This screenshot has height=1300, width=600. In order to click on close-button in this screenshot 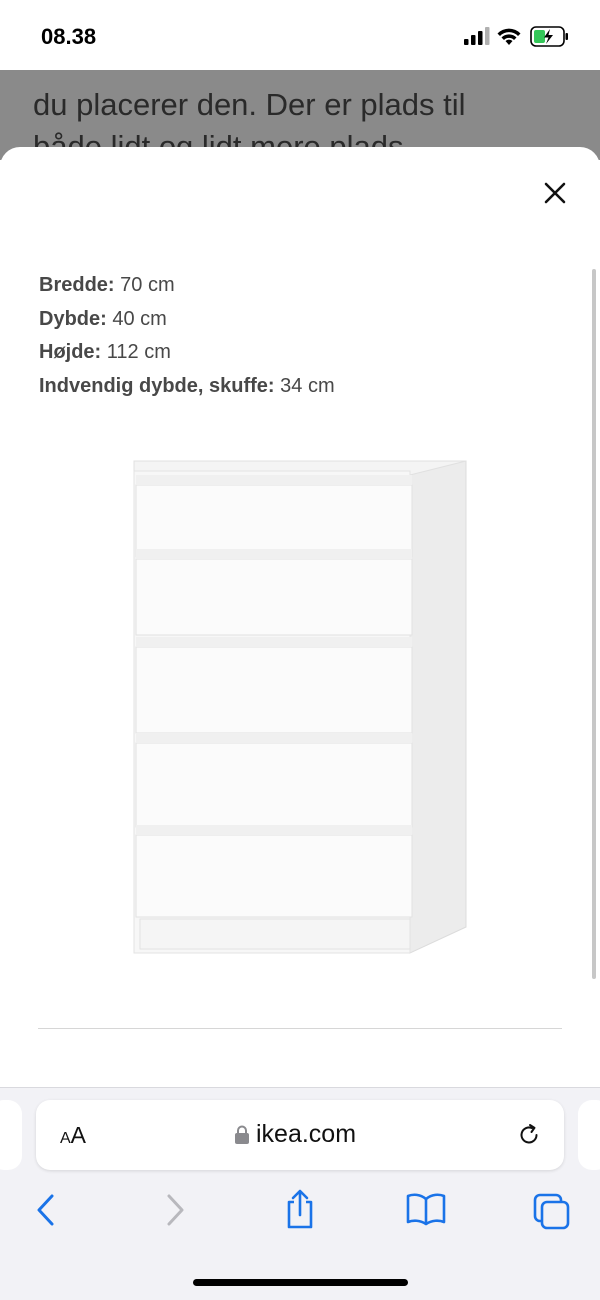, I will do `click(555, 193)`.